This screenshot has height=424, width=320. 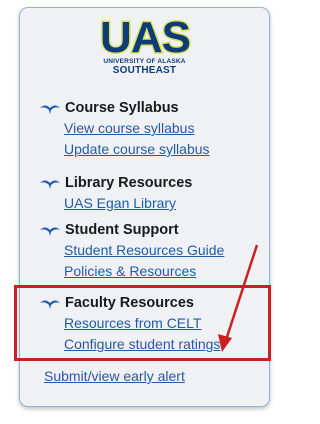 What do you see at coordinates (144, 70) in the screenshot?
I see `logo-southeast-text: SOUTHEAST` at bounding box center [144, 70].